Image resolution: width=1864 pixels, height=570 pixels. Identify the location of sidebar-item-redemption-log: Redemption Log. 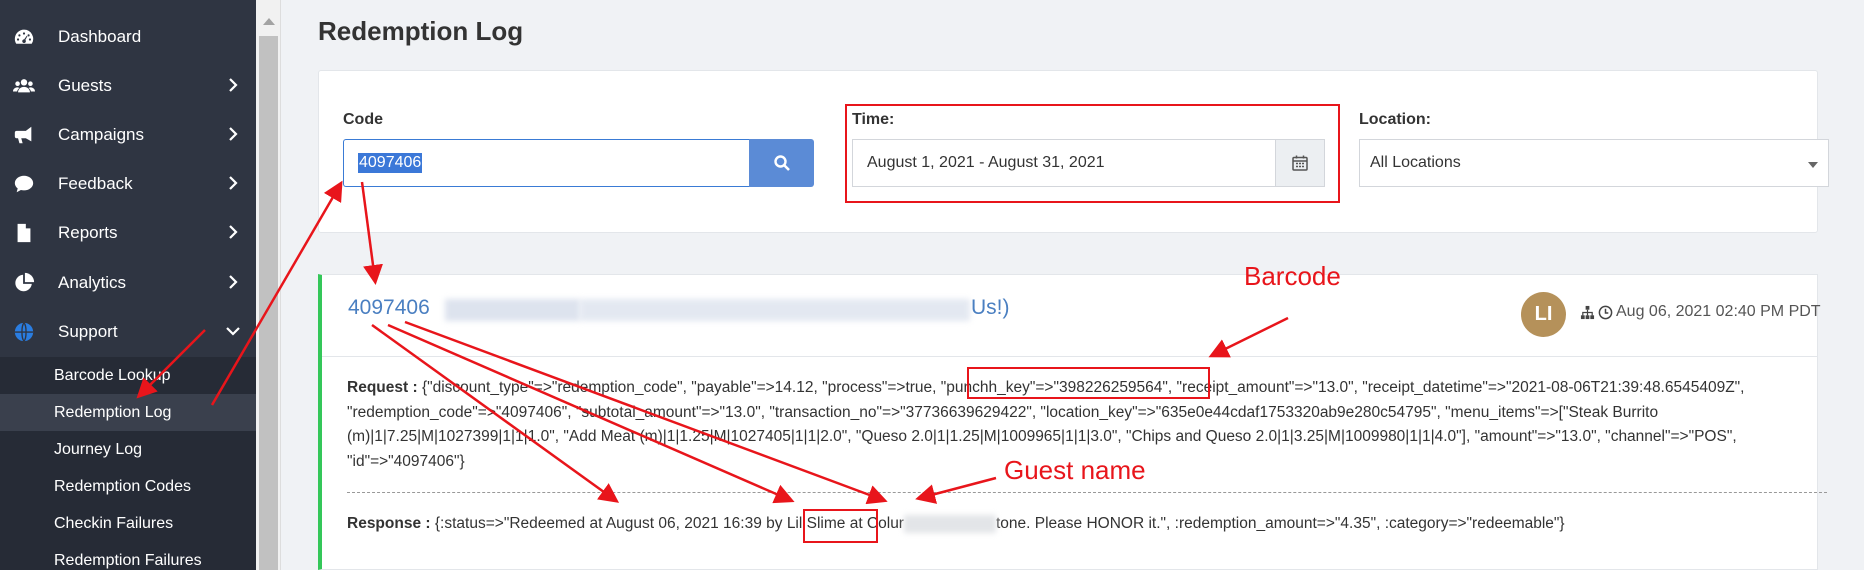
(128, 412).